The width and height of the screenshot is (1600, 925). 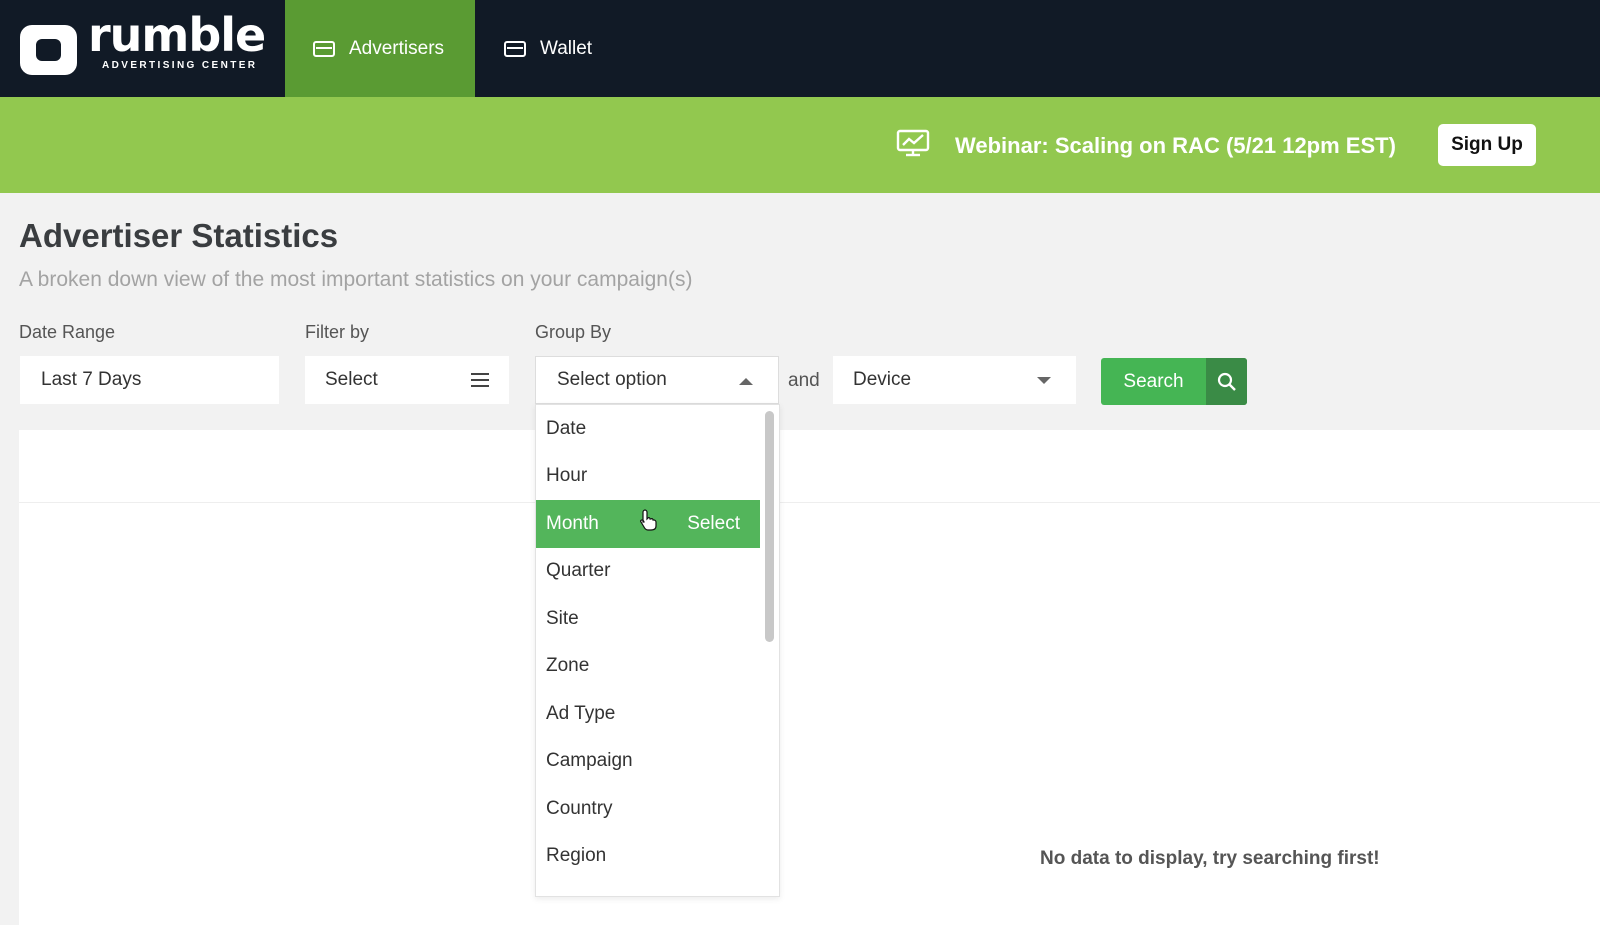 I want to click on page-title: Advertiser Statistics, so click(x=179, y=235).